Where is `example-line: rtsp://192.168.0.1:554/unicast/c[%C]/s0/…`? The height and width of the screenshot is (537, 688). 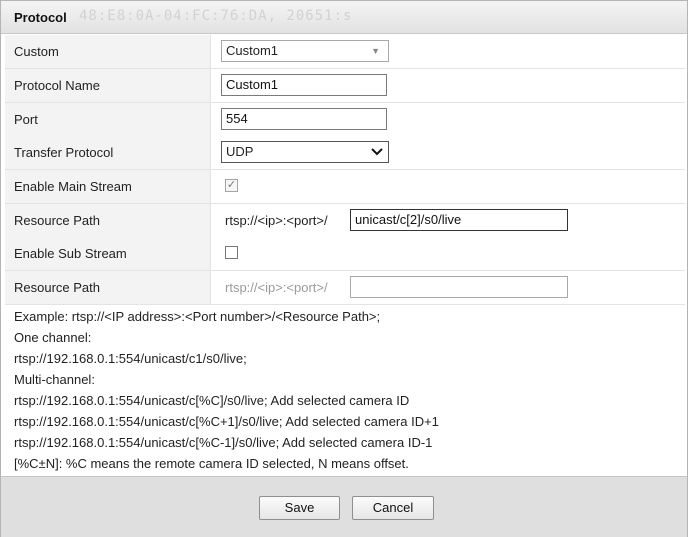 example-line: rtsp://192.168.0.1:554/unicast/c[%C]/s0/… is located at coordinates (212, 400).